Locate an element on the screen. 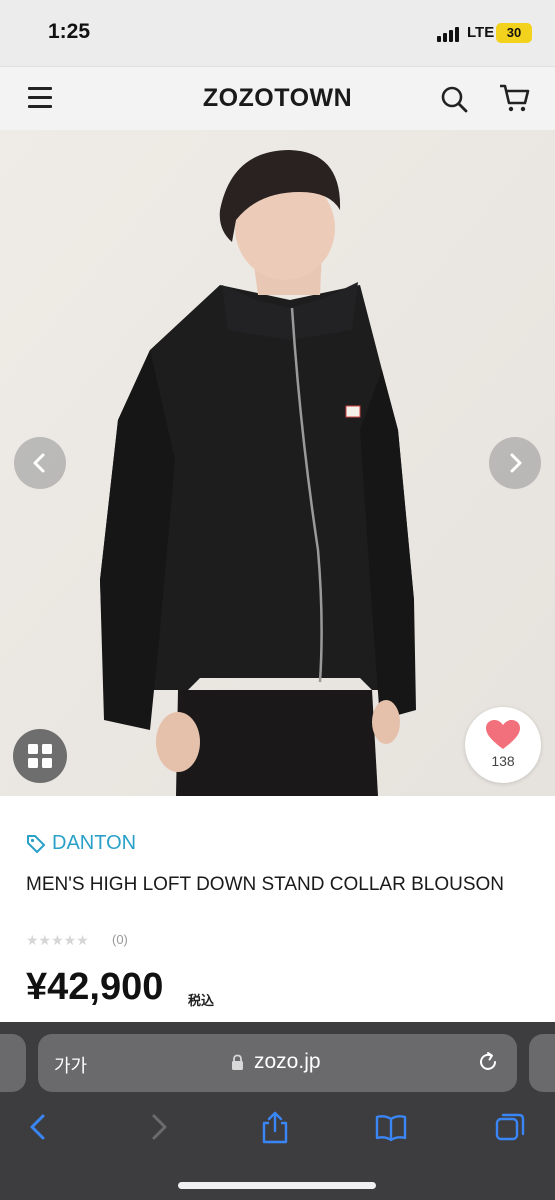 The width and height of the screenshot is (555, 1200). browser-bottom-bar: 가가 zozo.jp is located at coordinates (277, 1111).